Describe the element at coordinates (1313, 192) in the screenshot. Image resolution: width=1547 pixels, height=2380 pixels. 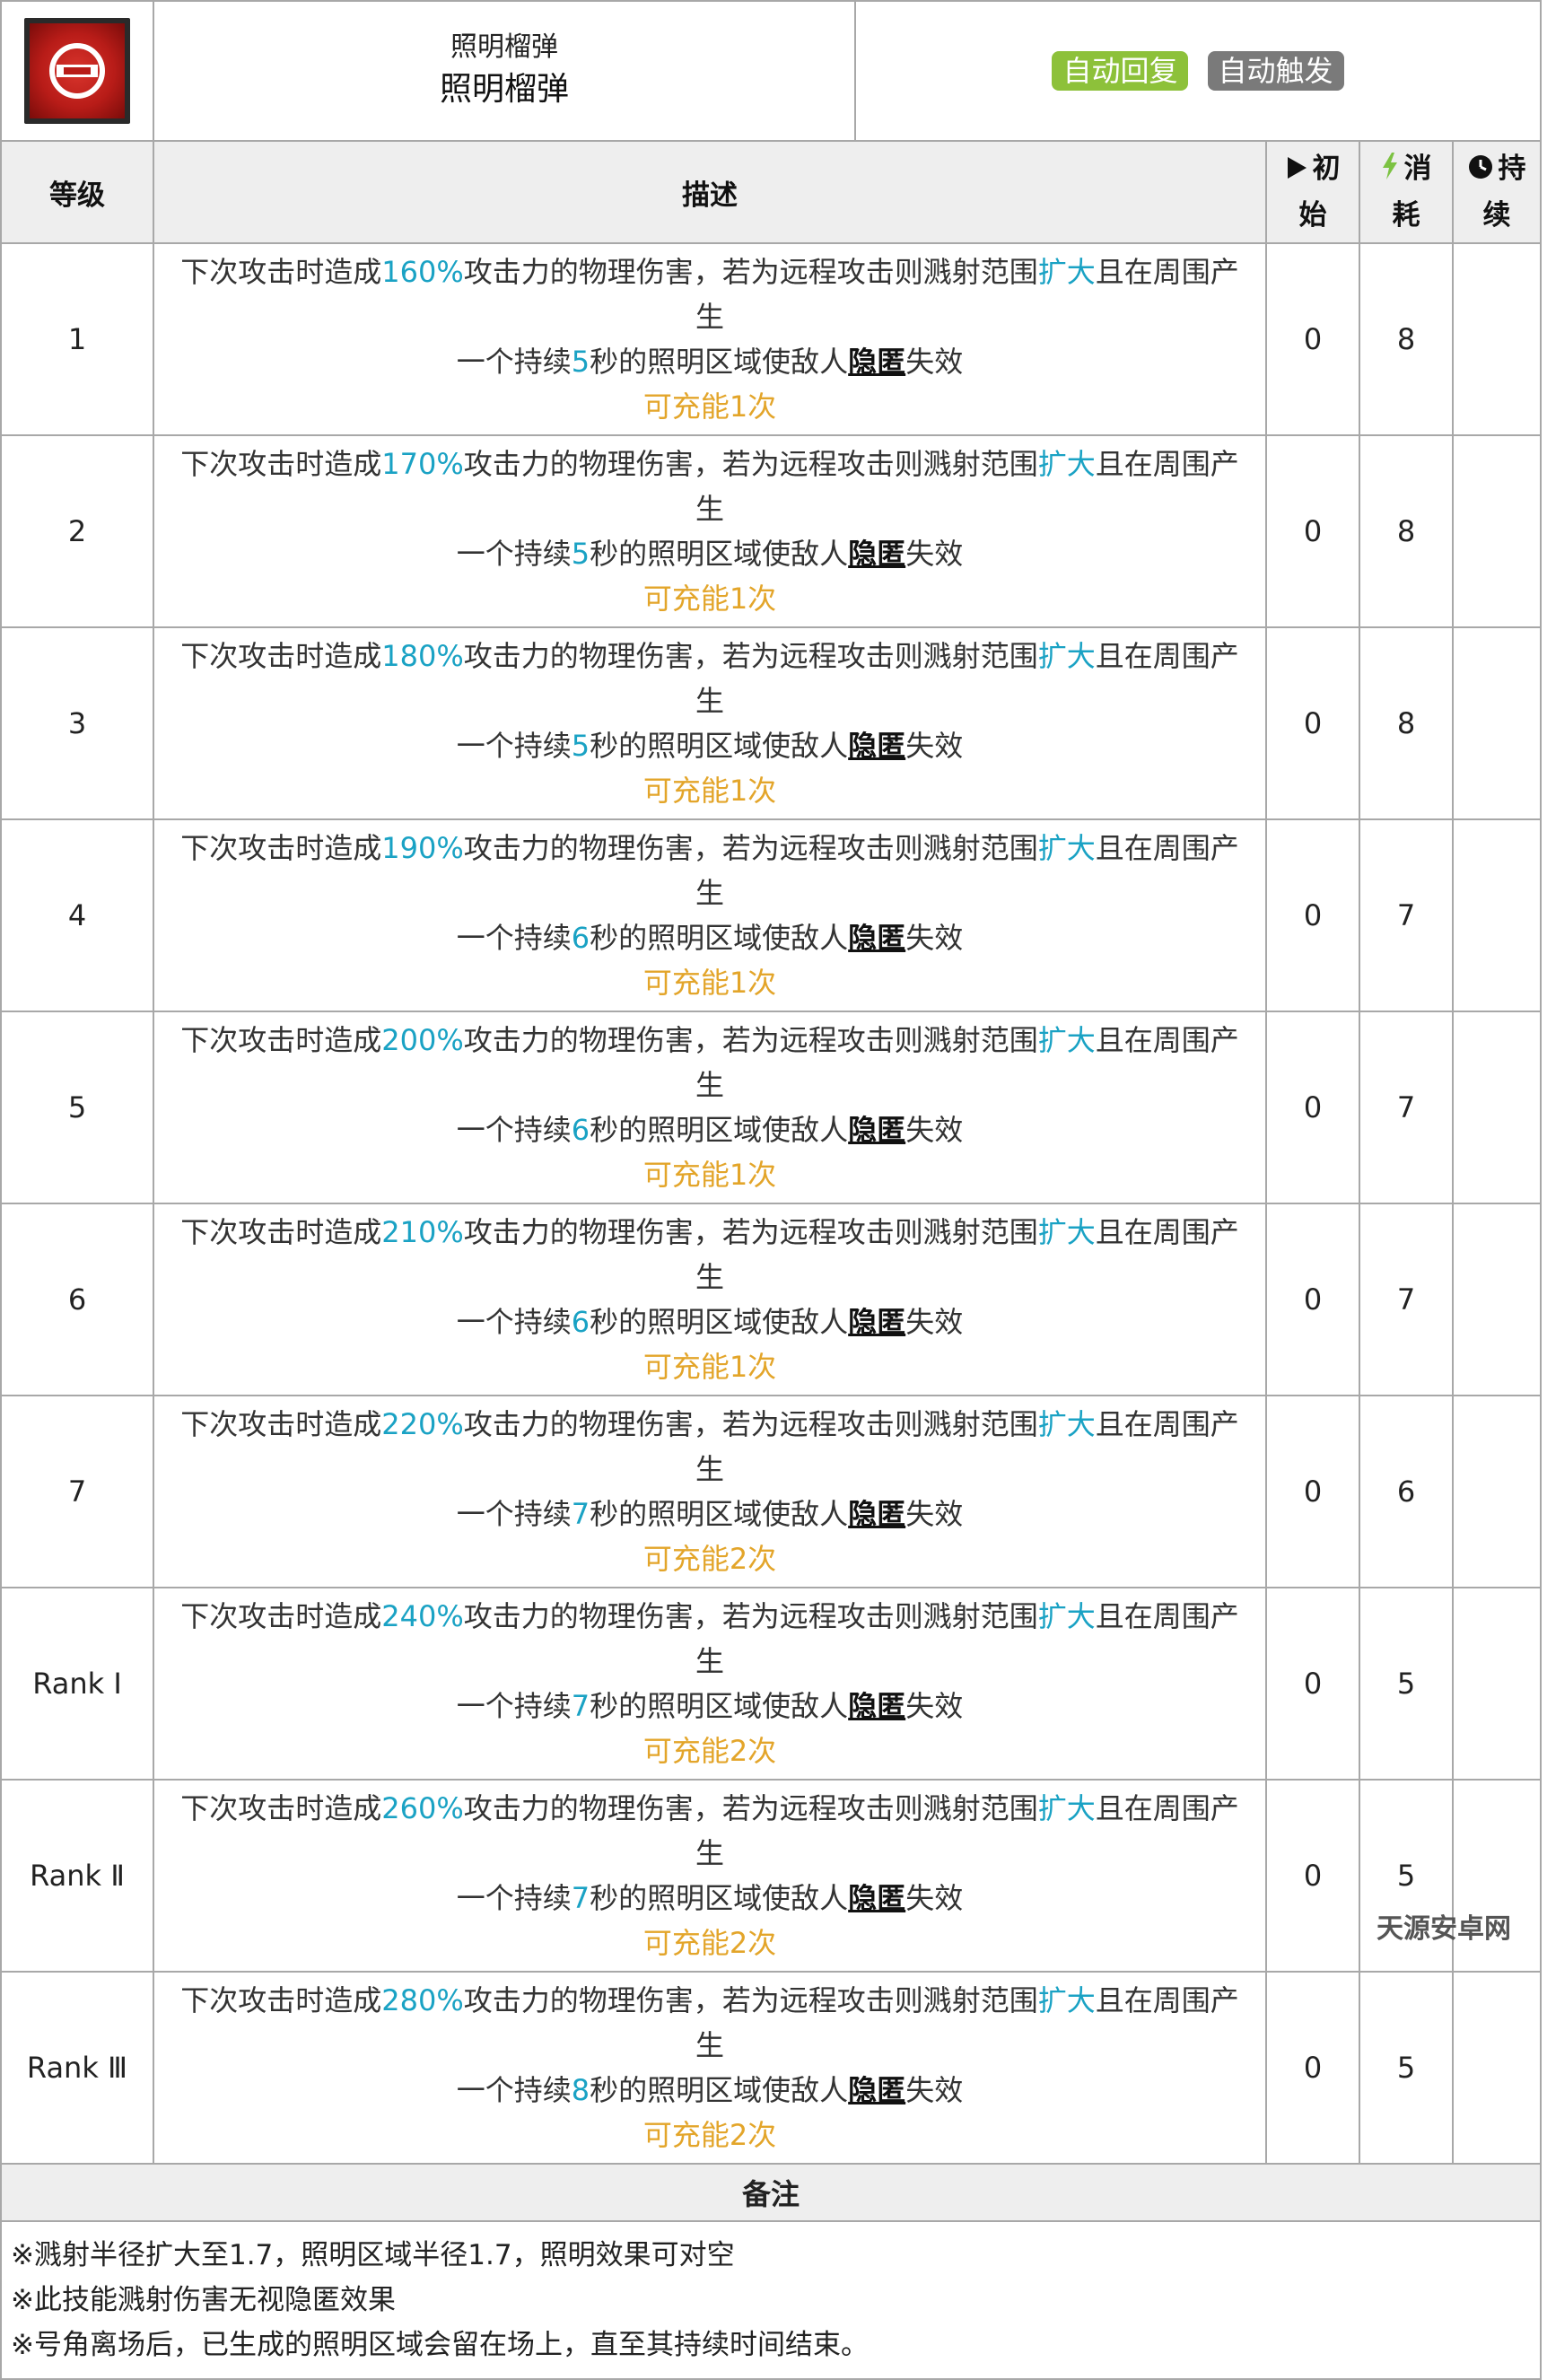
I see `column-header-initial: 初 始` at that location.